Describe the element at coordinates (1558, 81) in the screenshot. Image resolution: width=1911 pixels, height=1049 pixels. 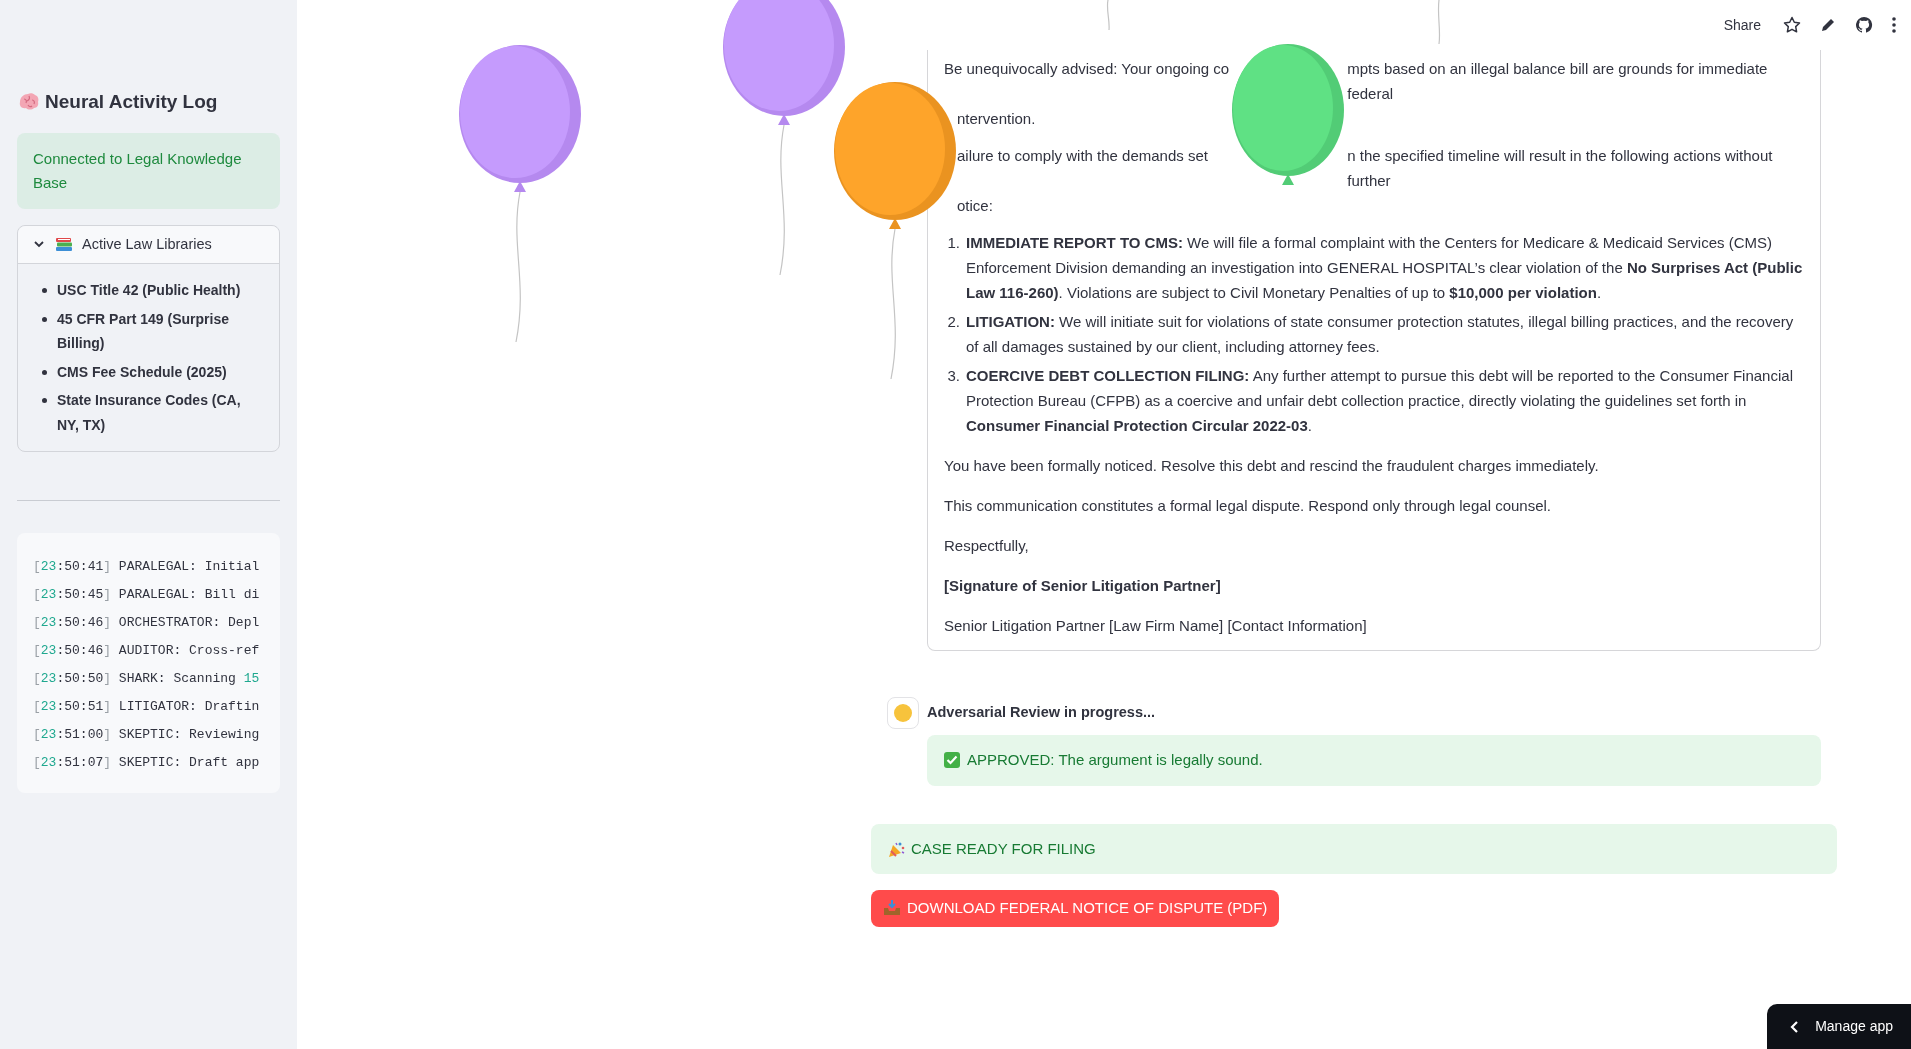
I see `letter-text: mpts based on an illegal balance bill are grounds for immediate federal` at that location.